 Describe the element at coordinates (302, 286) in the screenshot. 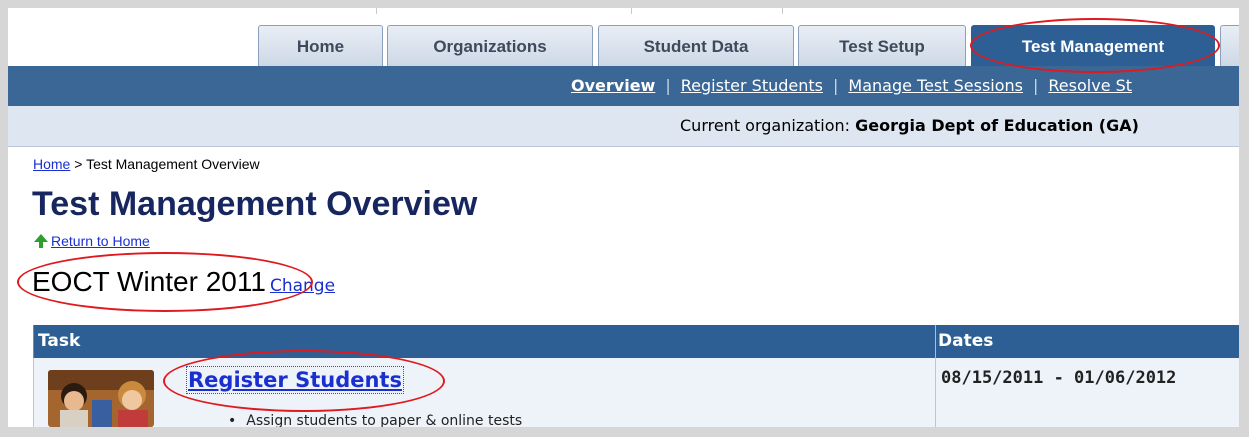

I see `change-administration-link: Change` at that location.